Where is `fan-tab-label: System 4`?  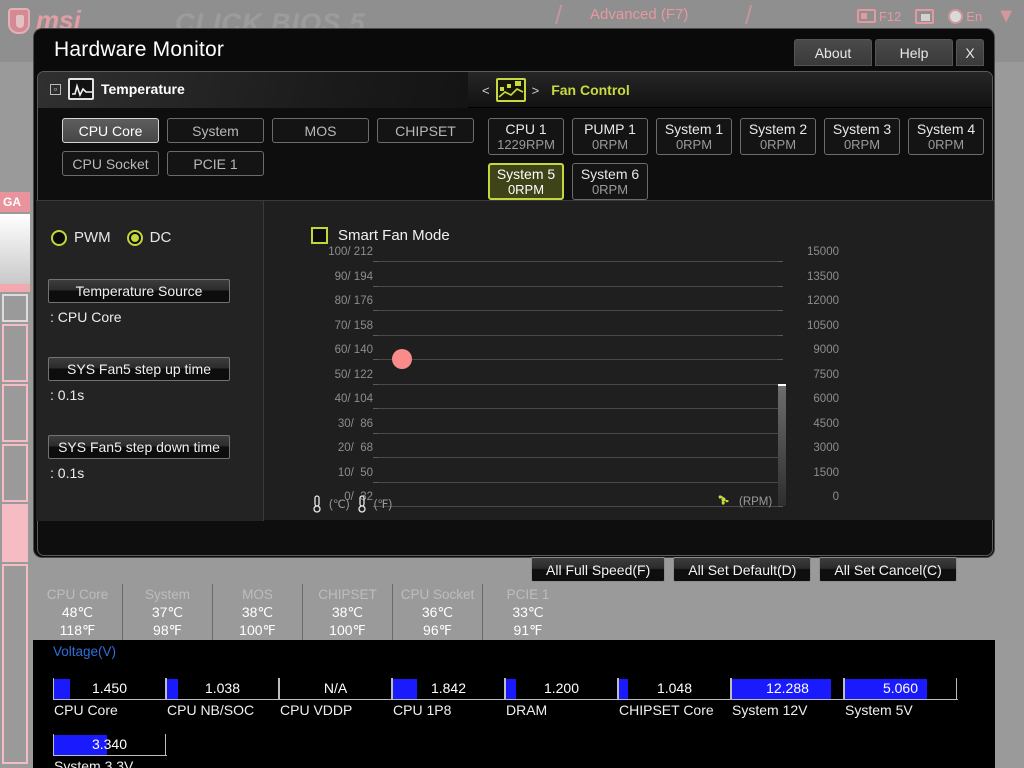
fan-tab-label: System 4 is located at coordinates (946, 128).